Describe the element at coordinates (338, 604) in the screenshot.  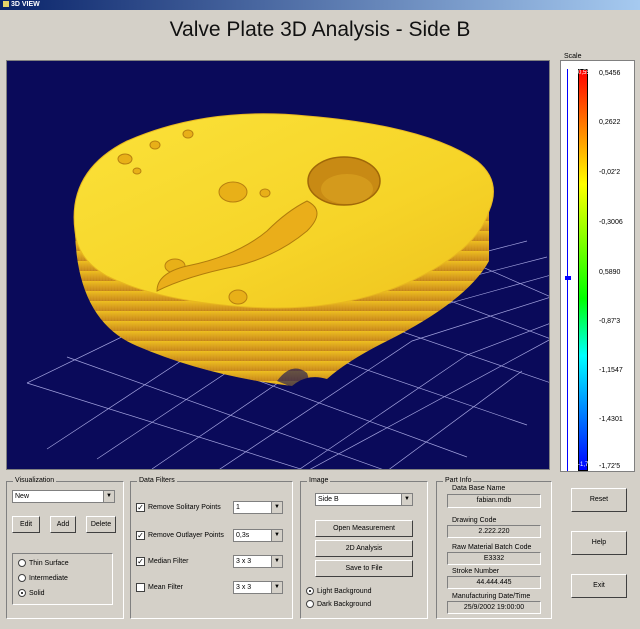
I see `dark-background-radio: Dark Background` at that location.